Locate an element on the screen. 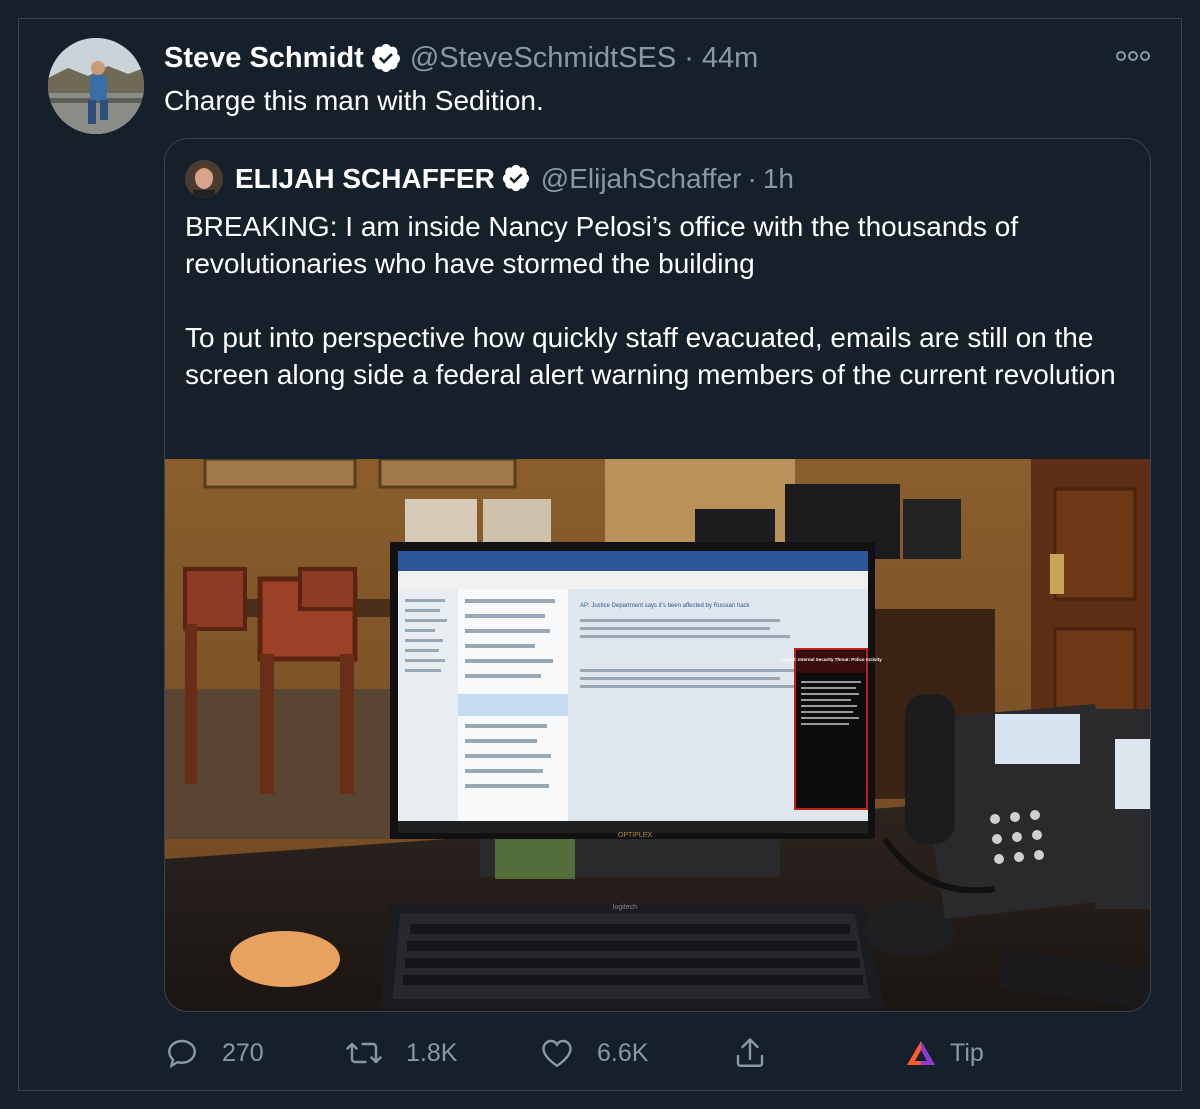 The width and height of the screenshot is (1200, 1109). retweet-button: 1.8K is located at coordinates (400, 1053).